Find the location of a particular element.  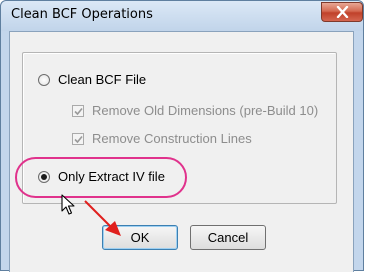

remove-construction-lines-checkbox is located at coordinates (78, 139).